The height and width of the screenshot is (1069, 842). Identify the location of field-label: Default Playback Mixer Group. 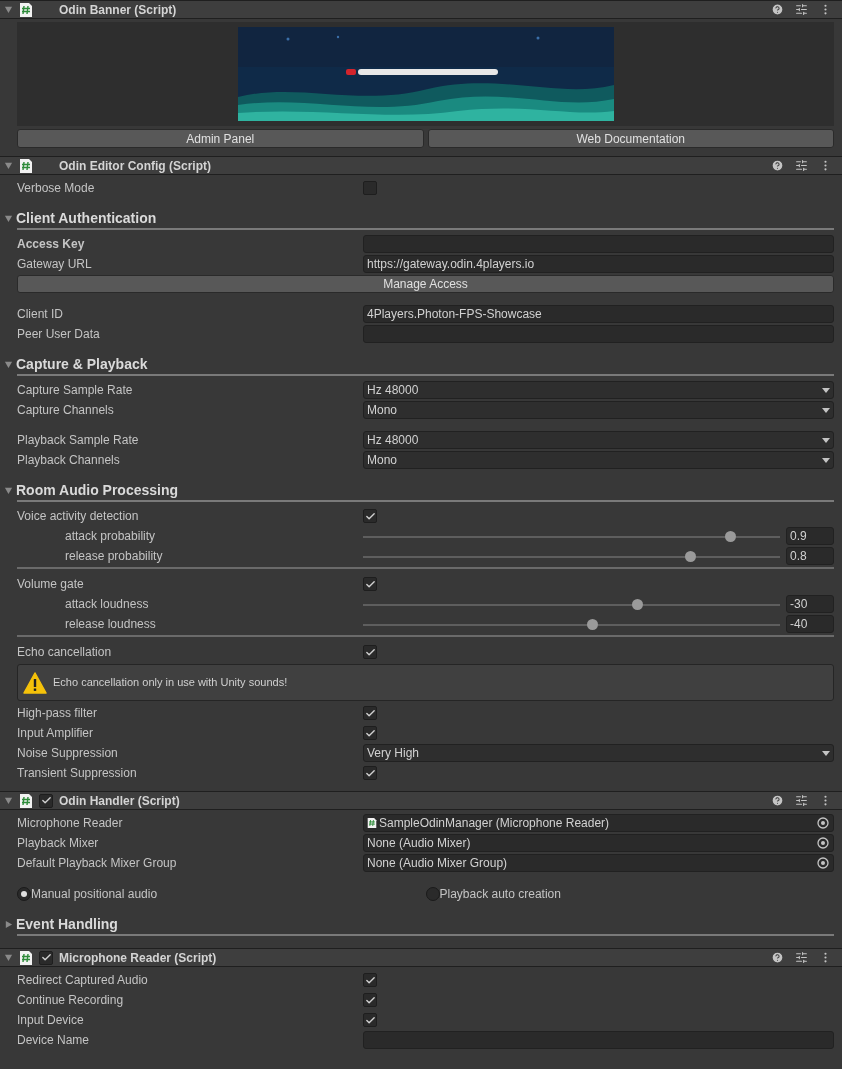
(97, 863).